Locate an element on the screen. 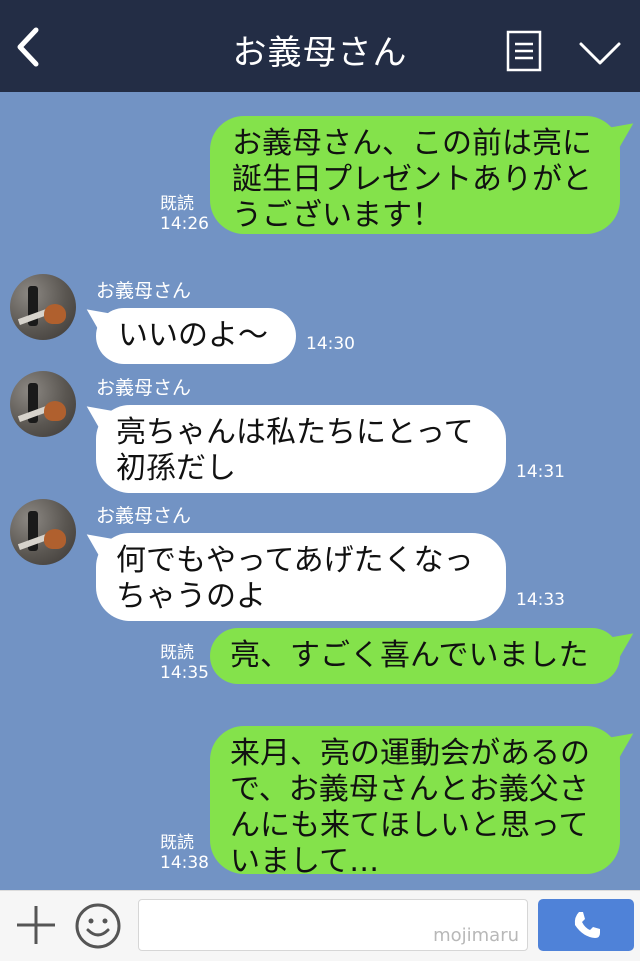 This screenshot has height=961, width=640. chat-title: お義母さん is located at coordinates (320, 53).